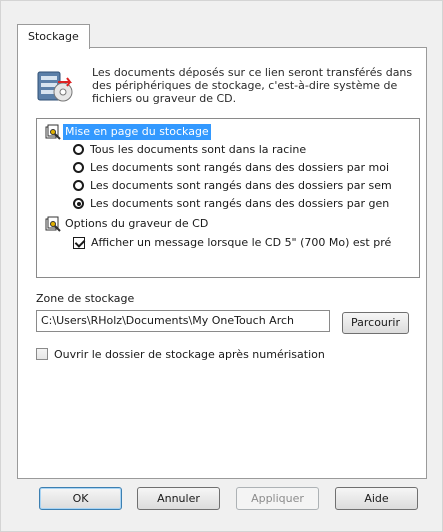  What do you see at coordinates (221, 505) in the screenshot?
I see `dialog-button-bar: OK Annuler Appliquer Aide` at bounding box center [221, 505].